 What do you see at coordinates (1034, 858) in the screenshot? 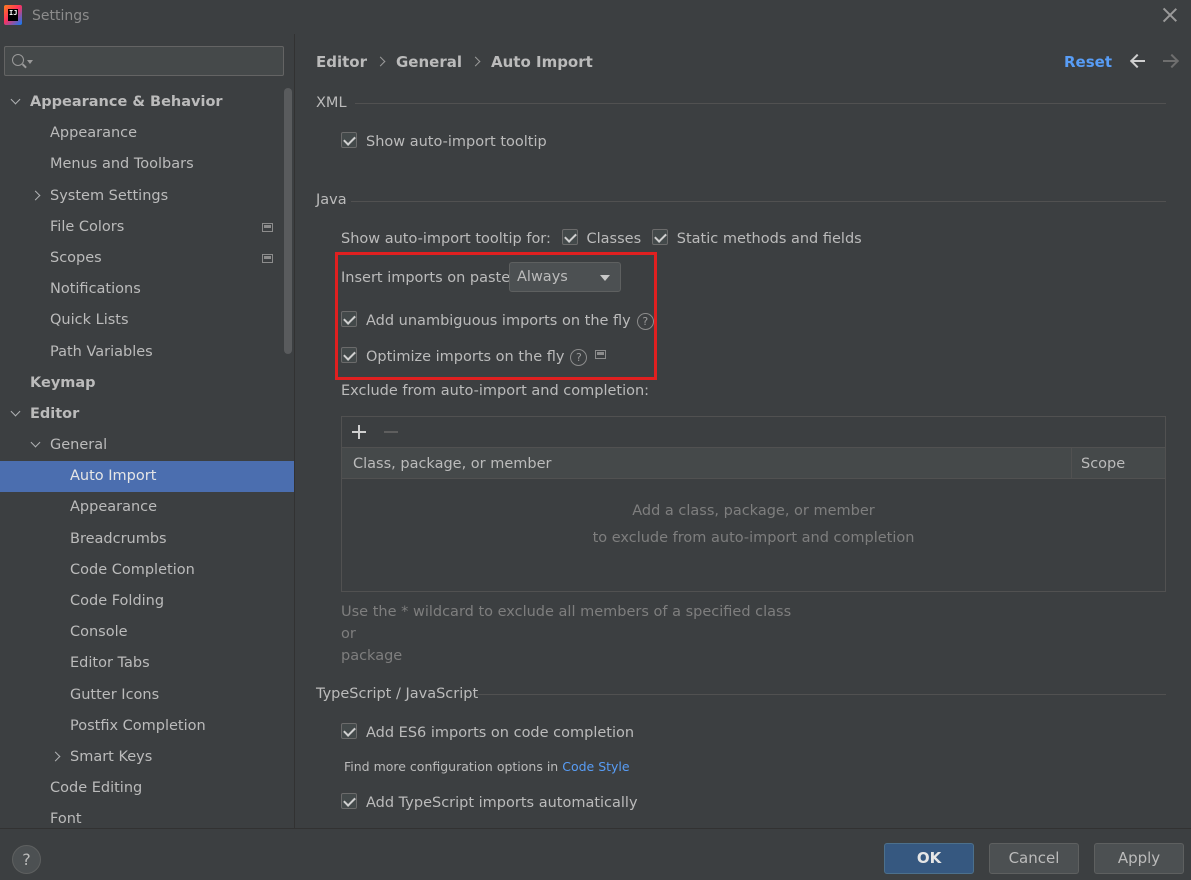
I see `cancel-button: Cancel` at bounding box center [1034, 858].